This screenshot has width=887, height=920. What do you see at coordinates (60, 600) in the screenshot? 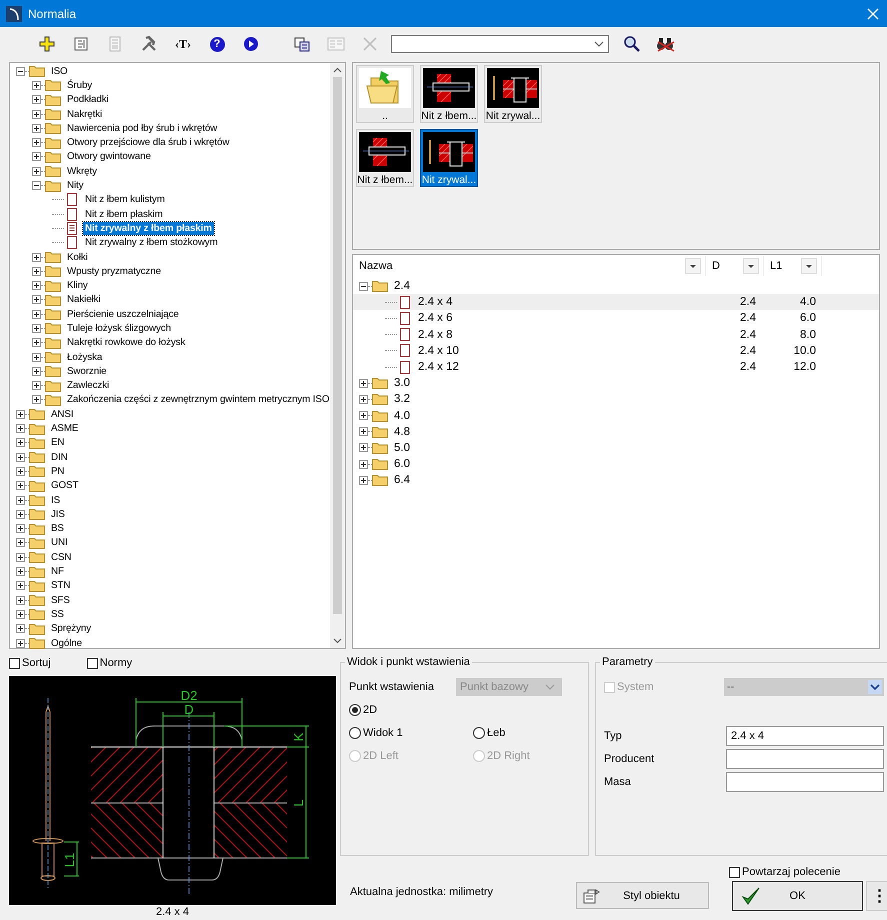
I see `tree-item: SFS` at bounding box center [60, 600].